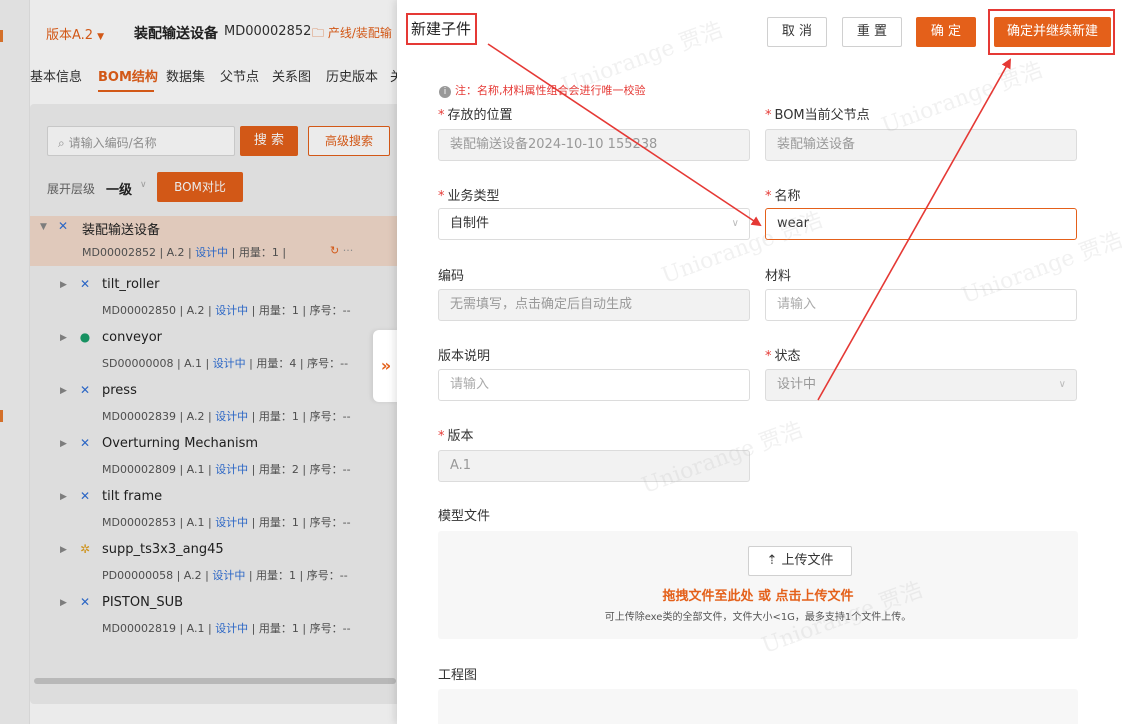  I want to click on version-desc-input: 请输入, so click(594, 385).